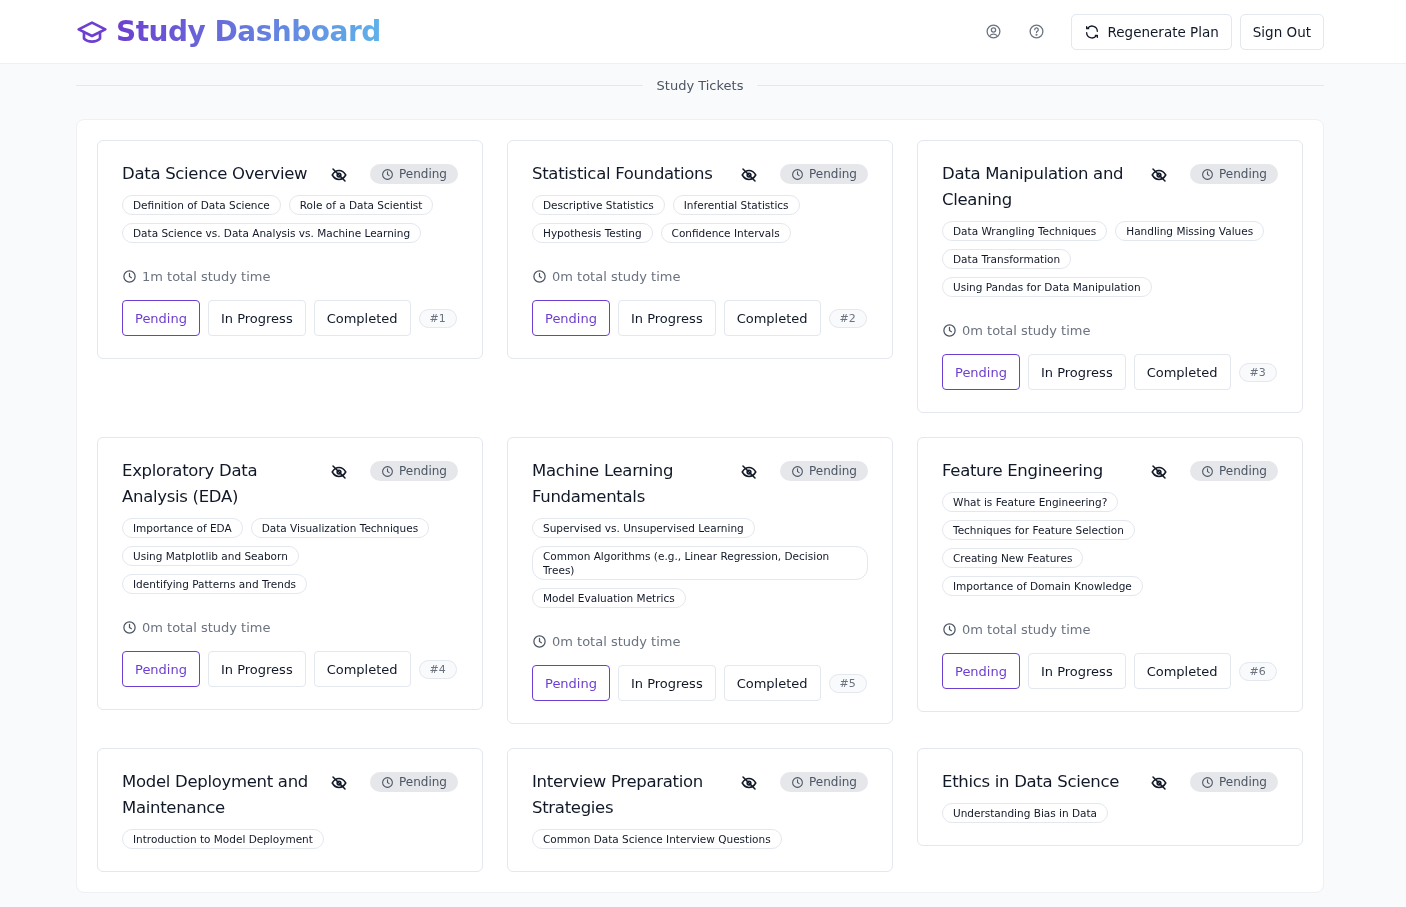 This screenshot has width=1406, height=907. What do you see at coordinates (437, 318) in the screenshot?
I see `ticket-number: #1` at bounding box center [437, 318].